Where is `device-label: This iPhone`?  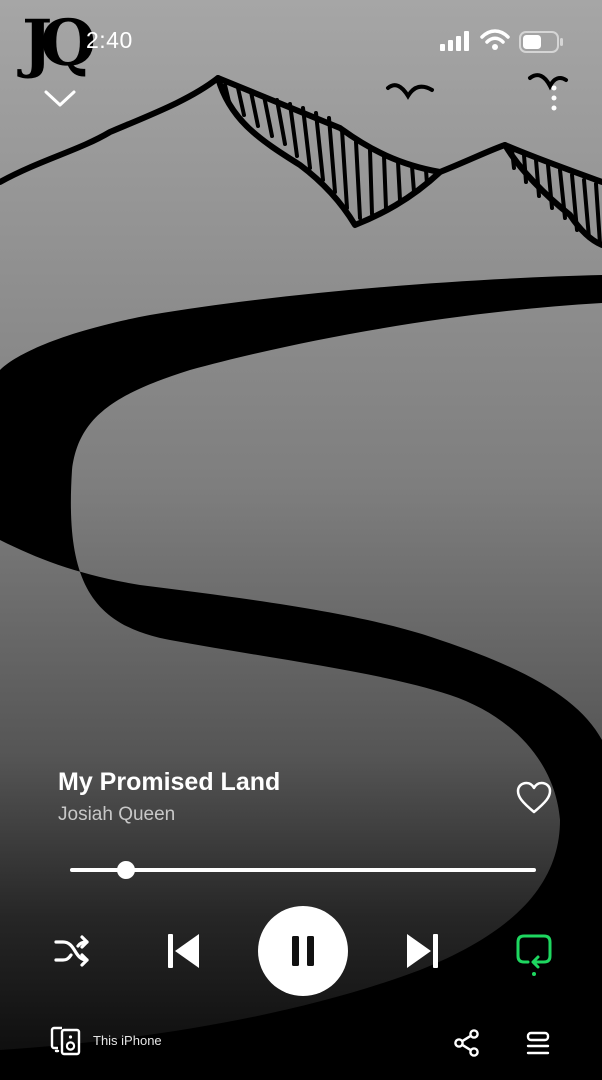
device-label: This iPhone is located at coordinates (127, 1040).